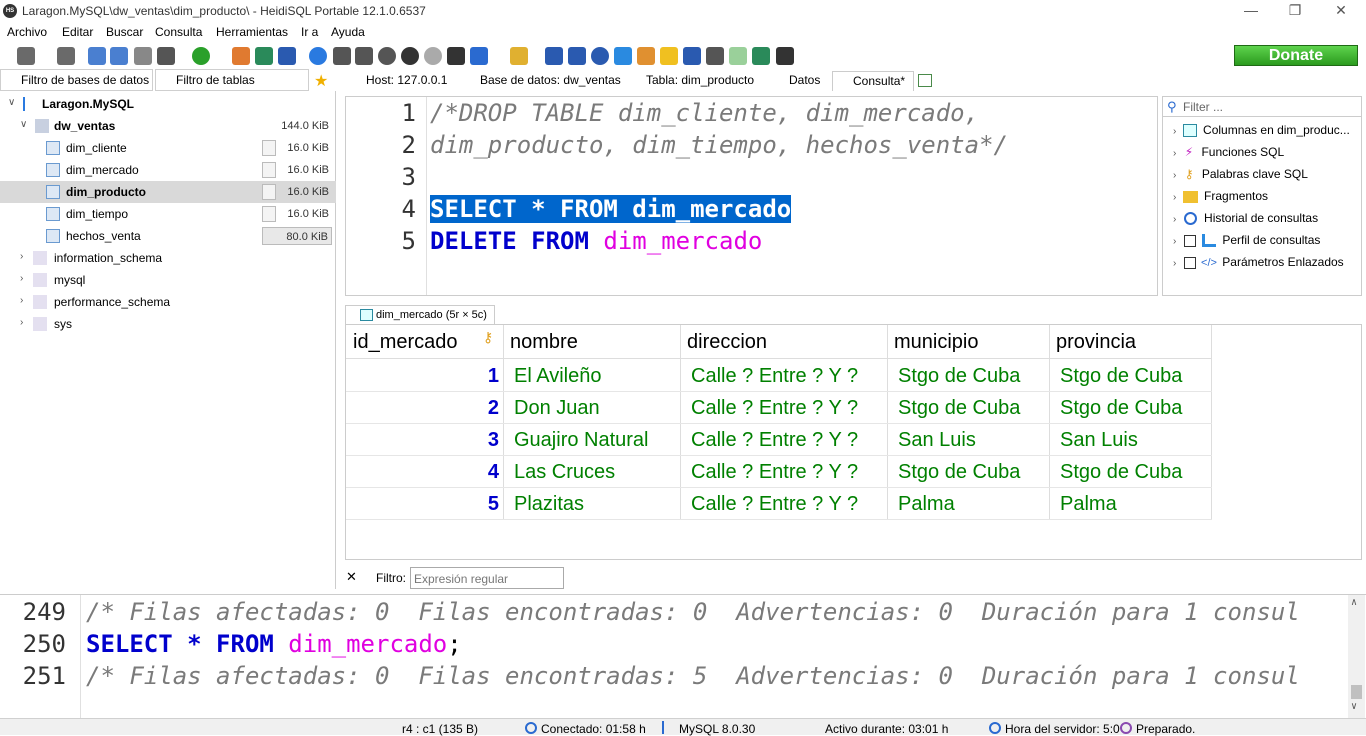 The height and width of the screenshot is (736, 1366). Describe the element at coordinates (318, 56) in the screenshot. I see `help-icon` at that location.